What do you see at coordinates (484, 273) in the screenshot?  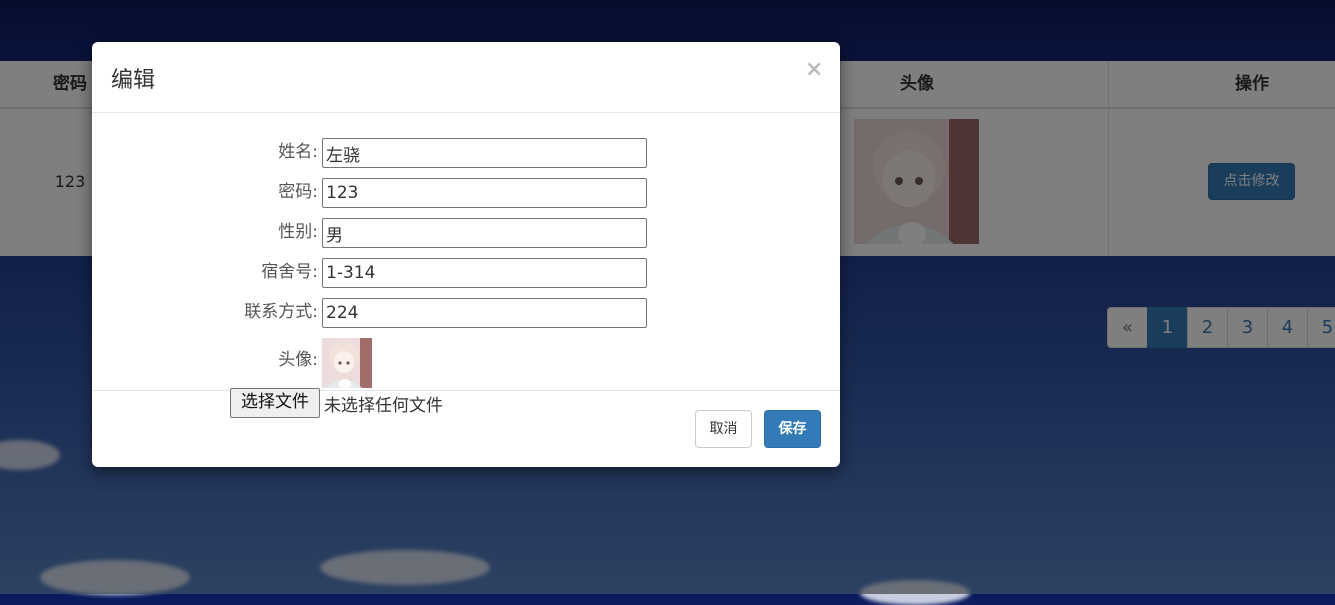 I see `dorm-input` at bounding box center [484, 273].